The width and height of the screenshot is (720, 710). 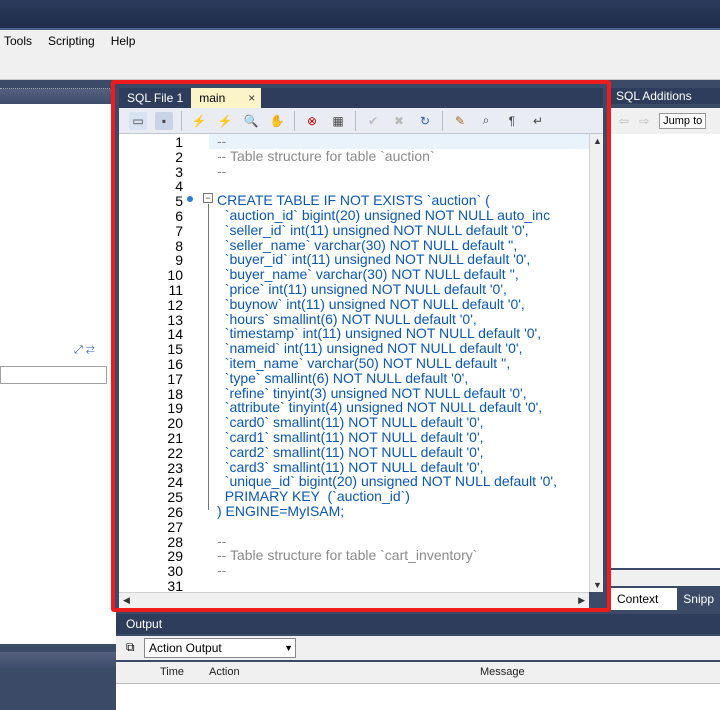 What do you see at coordinates (199, 121) in the screenshot?
I see `execute-icon: ⚡` at bounding box center [199, 121].